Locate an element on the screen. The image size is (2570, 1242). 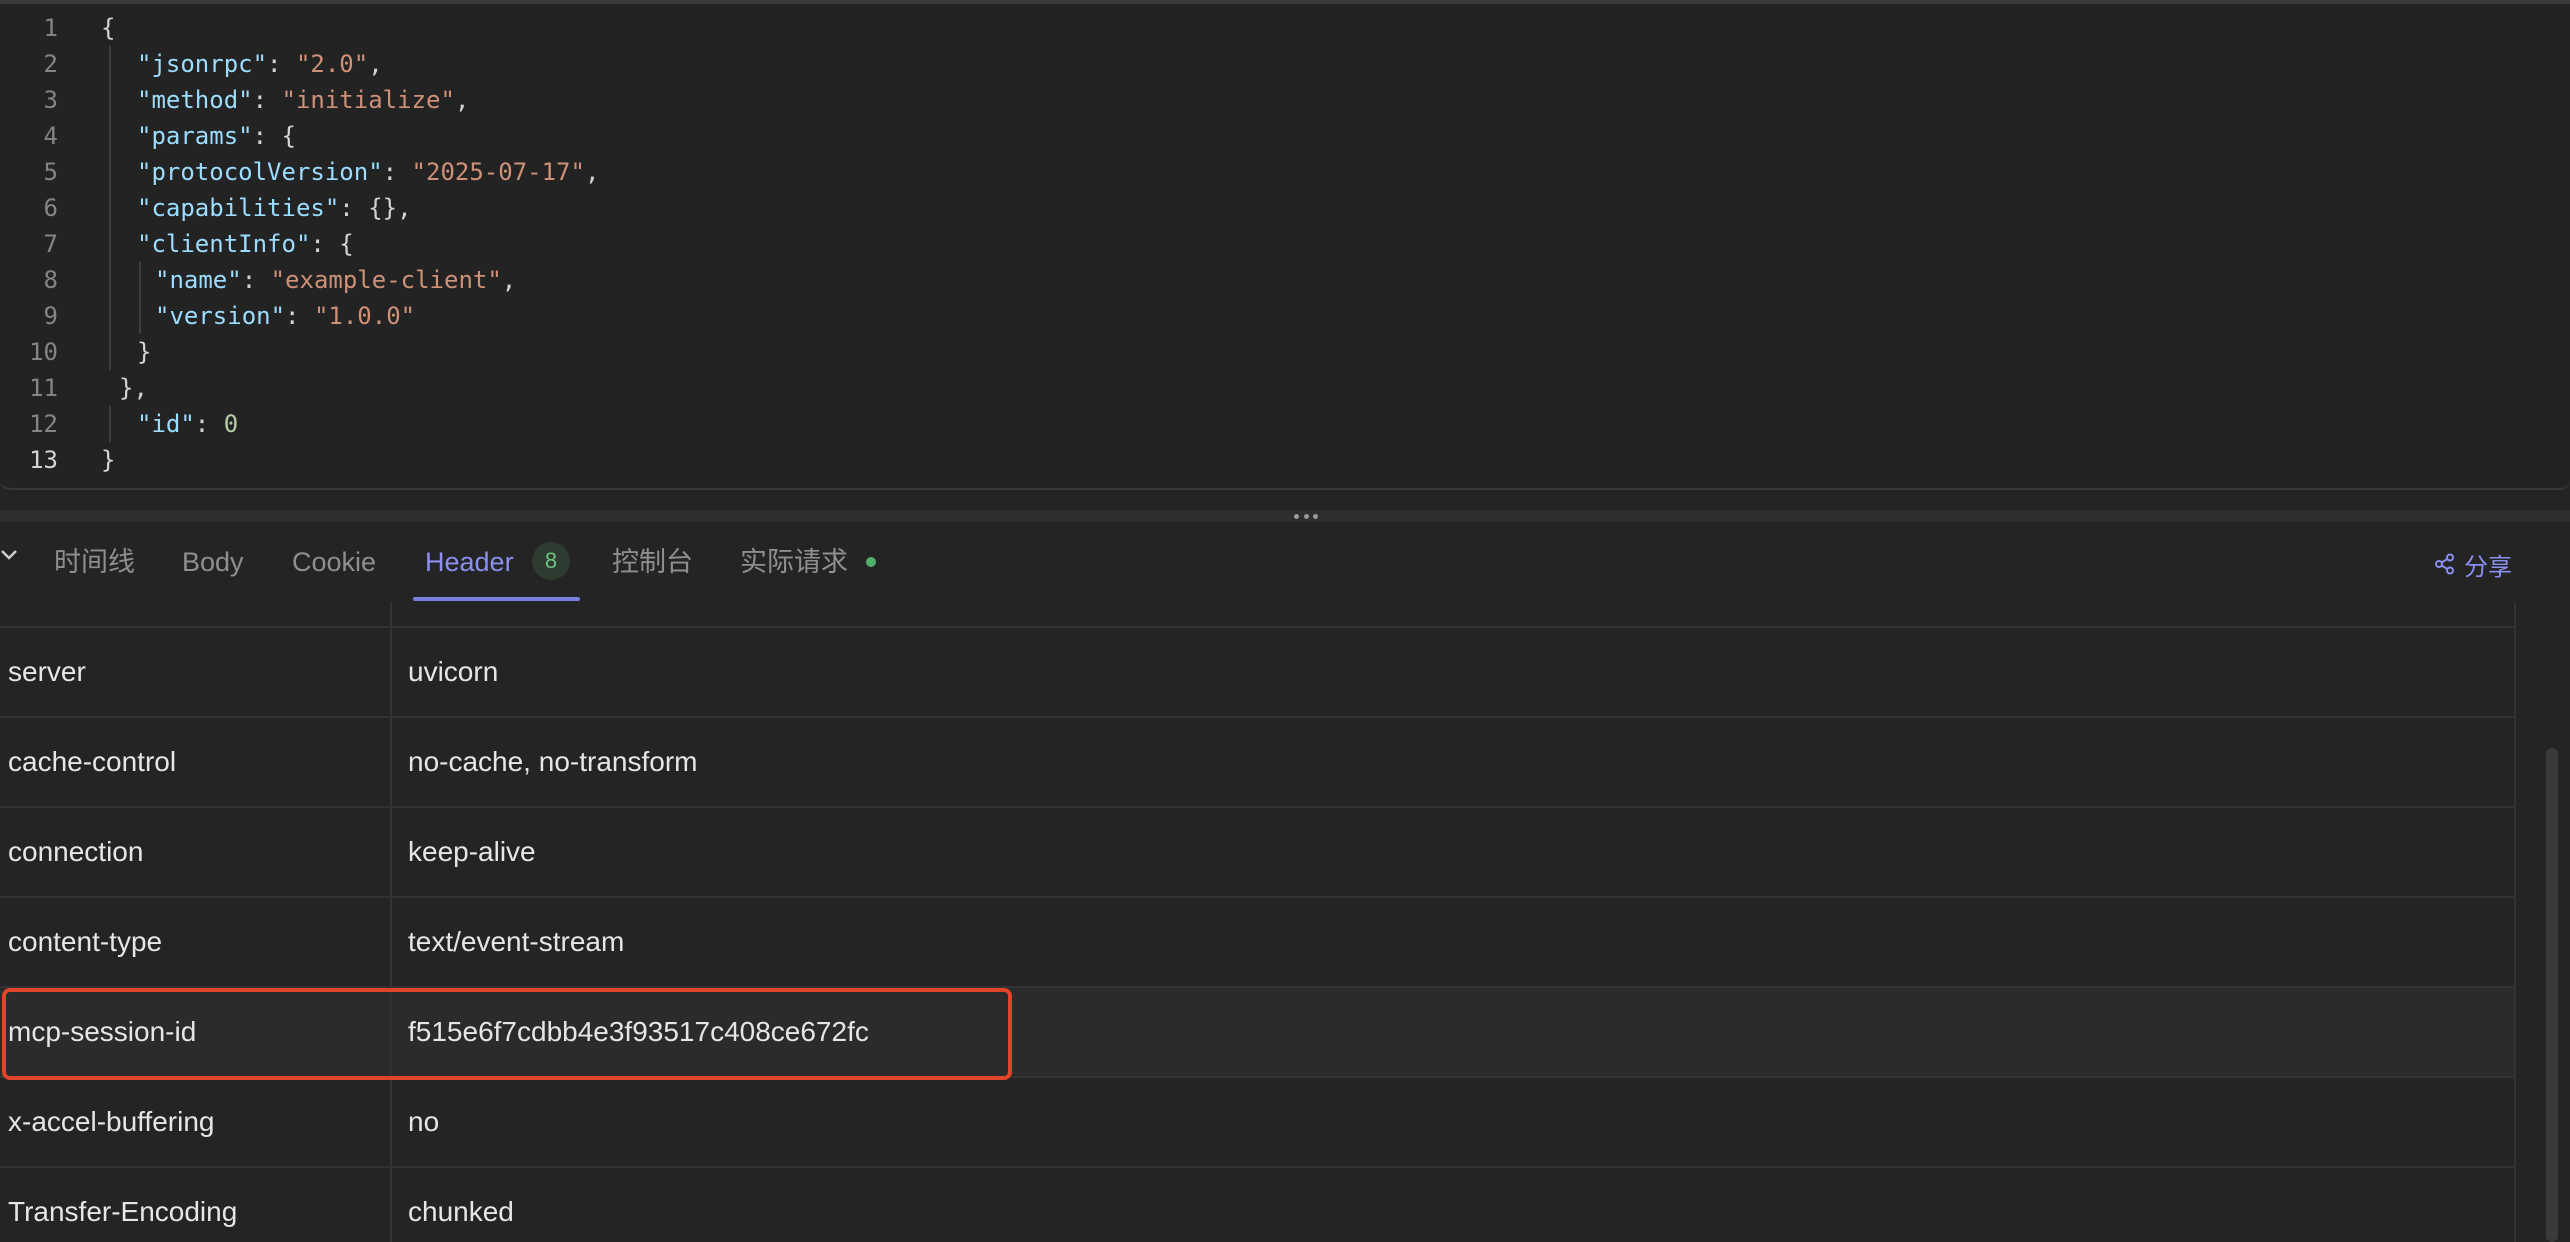
code-text: "name": "example-client", is located at coordinates (335, 280).